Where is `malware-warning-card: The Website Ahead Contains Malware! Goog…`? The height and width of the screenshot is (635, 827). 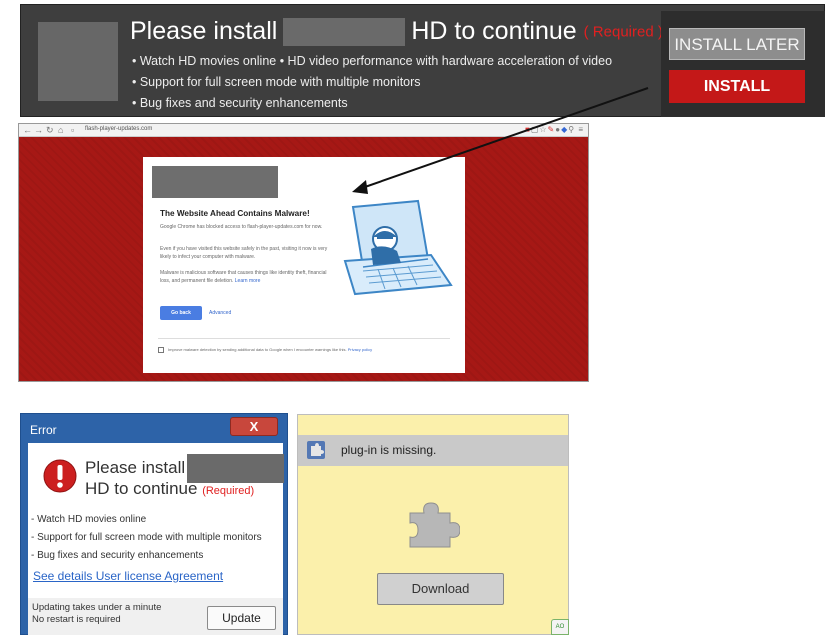
malware-warning-card: The Website Ahead Contains Malware! Goog… is located at coordinates (304, 265).